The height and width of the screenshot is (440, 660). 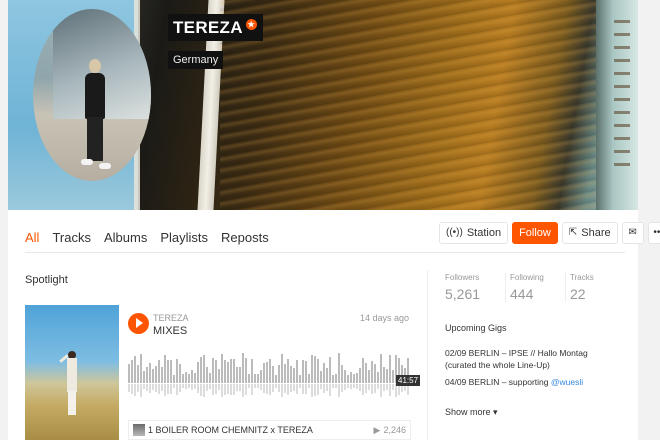 What do you see at coordinates (384, 318) in the screenshot?
I see `track-posted-time: 14 days ago` at bounding box center [384, 318].